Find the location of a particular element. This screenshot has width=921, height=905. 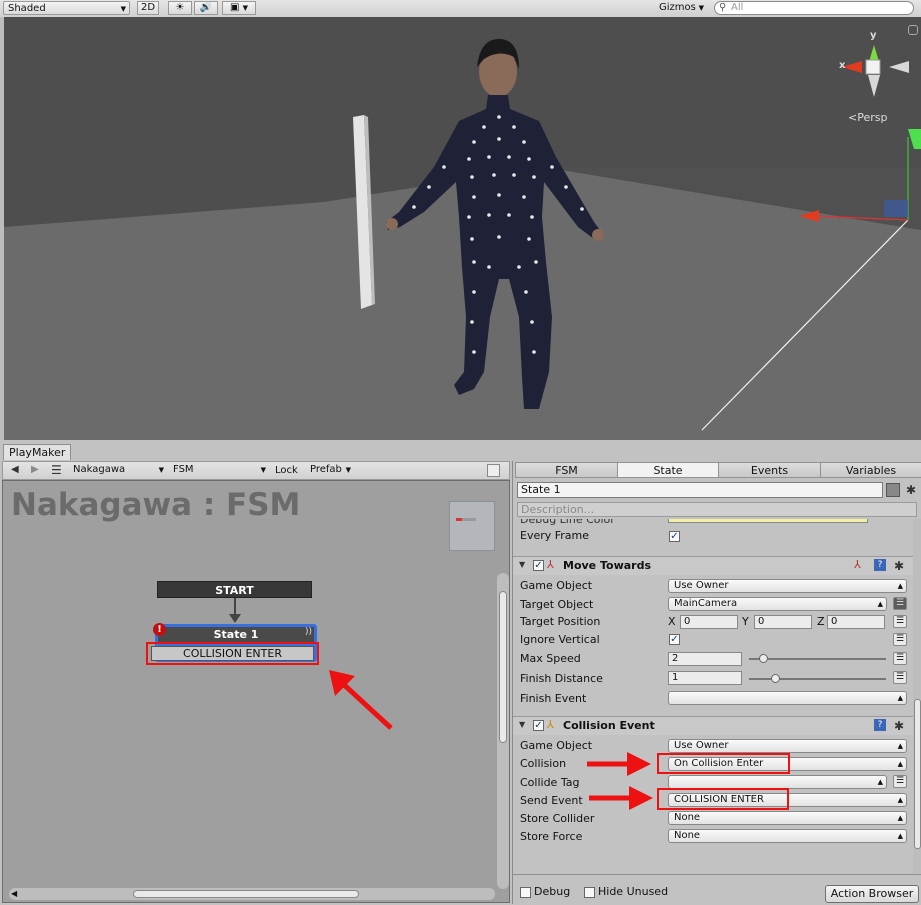

graph-minimap is located at coordinates (472, 526).